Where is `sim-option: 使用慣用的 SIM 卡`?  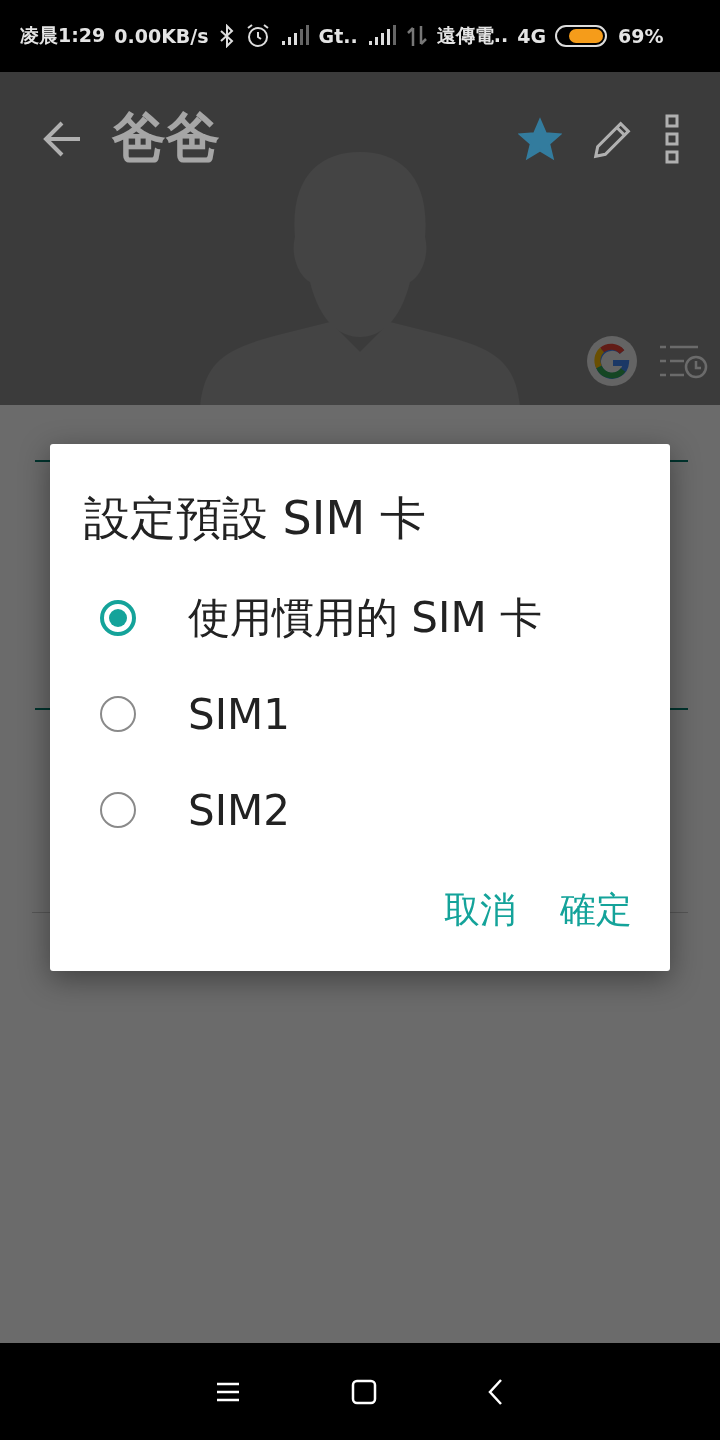
sim-option: 使用慣用的 SIM 卡 is located at coordinates (377, 618).